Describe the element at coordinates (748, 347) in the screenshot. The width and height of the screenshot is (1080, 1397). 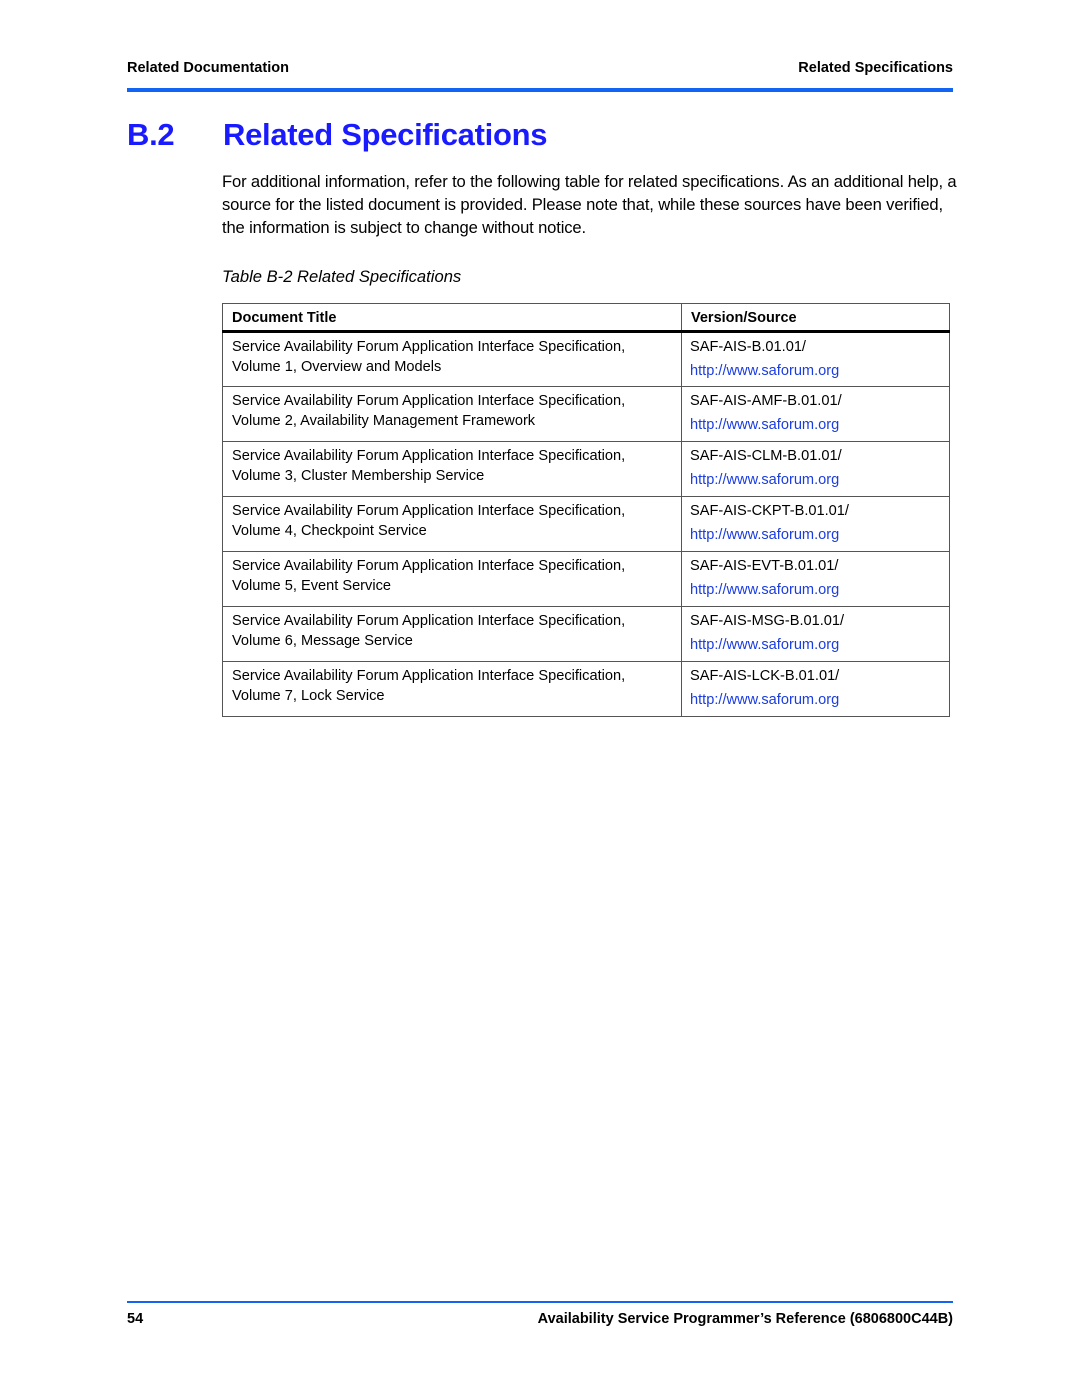
I see `version-id: SAF-AIS-B.01.01/` at that location.